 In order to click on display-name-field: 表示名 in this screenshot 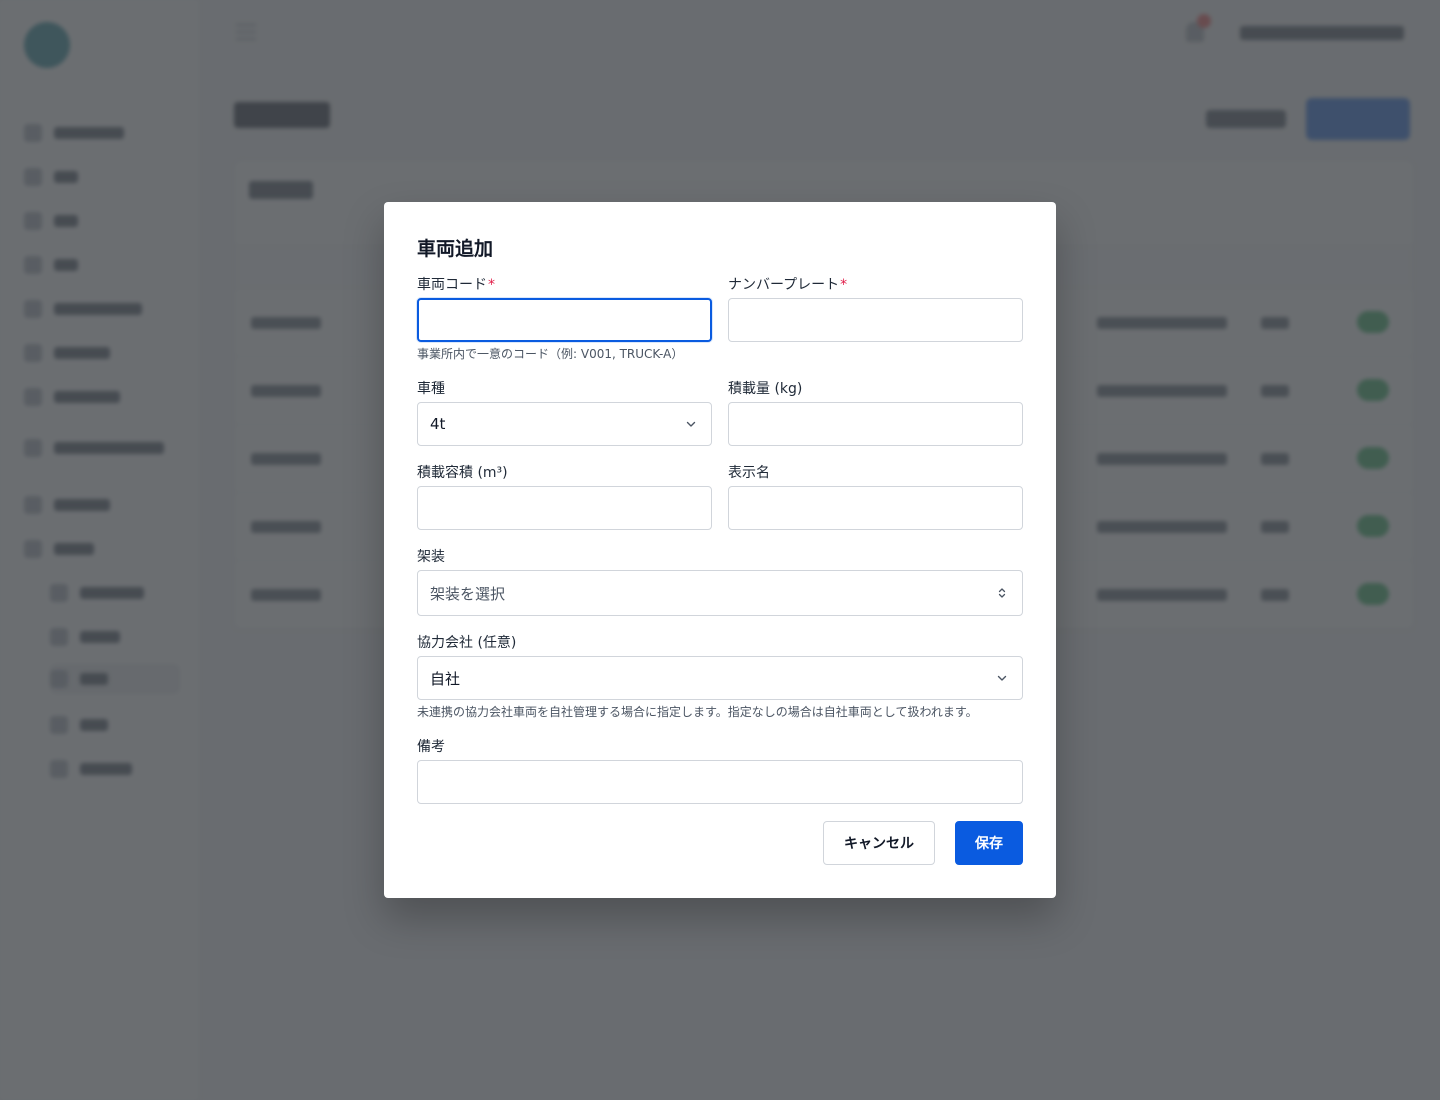, I will do `click(875, 497)`.